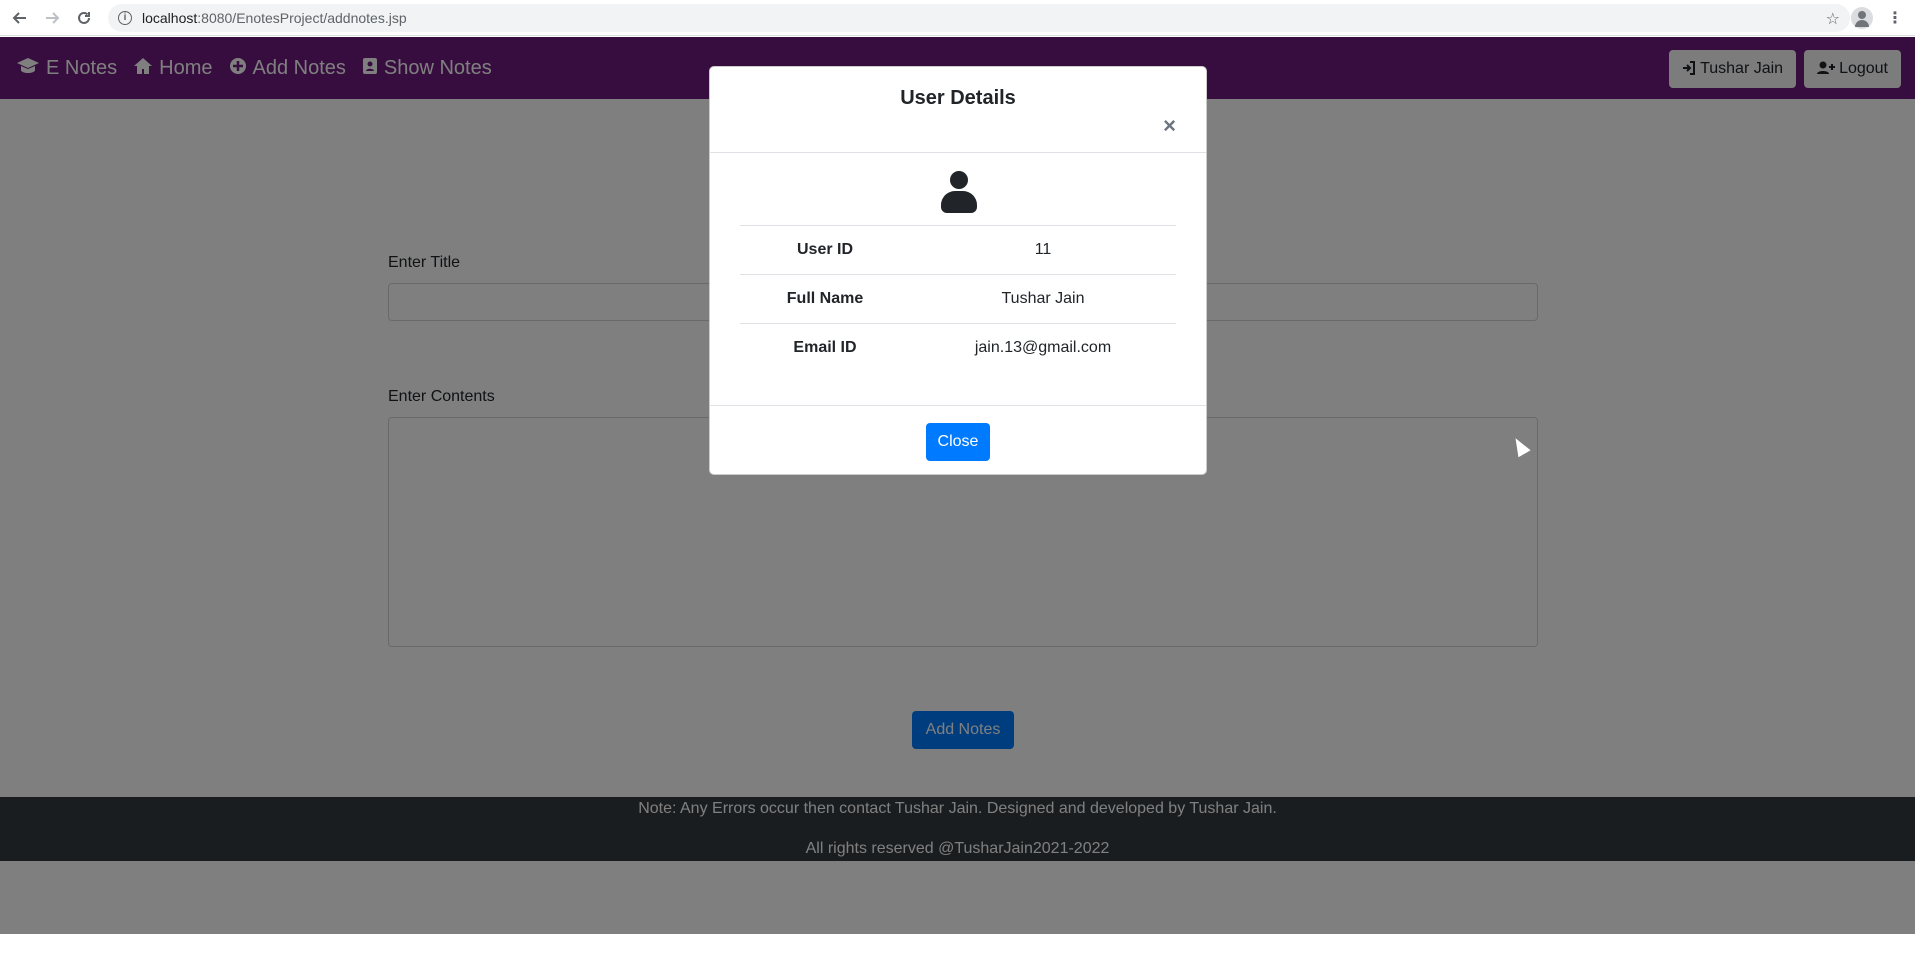  Describe the element at coordinates (1043, 298) in the screenshot. I see `row-value: Tushar Jain` at that location.